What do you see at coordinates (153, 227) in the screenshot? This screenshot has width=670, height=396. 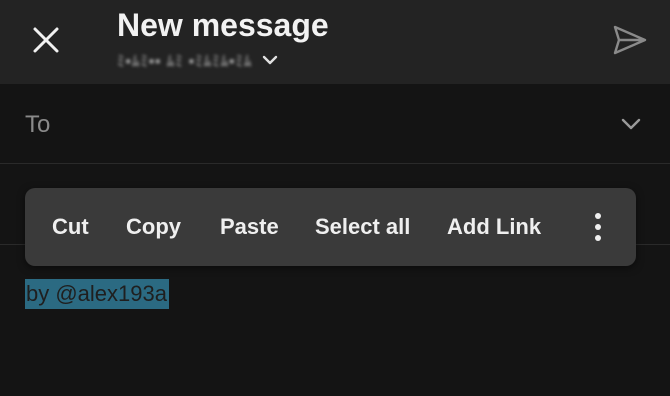 I see `copy-menu-item: Copy` at bounding box center [153, 227].